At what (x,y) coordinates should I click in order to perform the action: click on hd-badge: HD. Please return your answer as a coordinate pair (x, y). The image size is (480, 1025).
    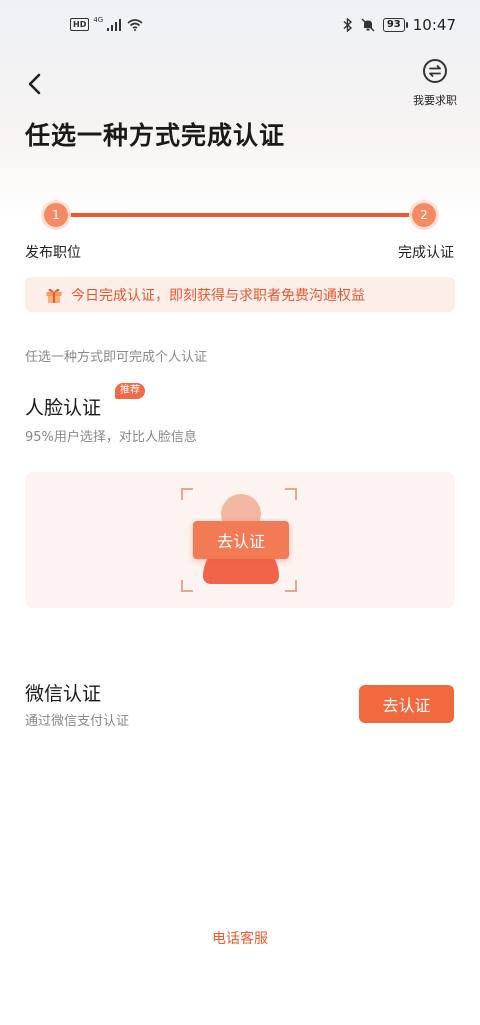
    Looking at the image, I should click on (80, 24).